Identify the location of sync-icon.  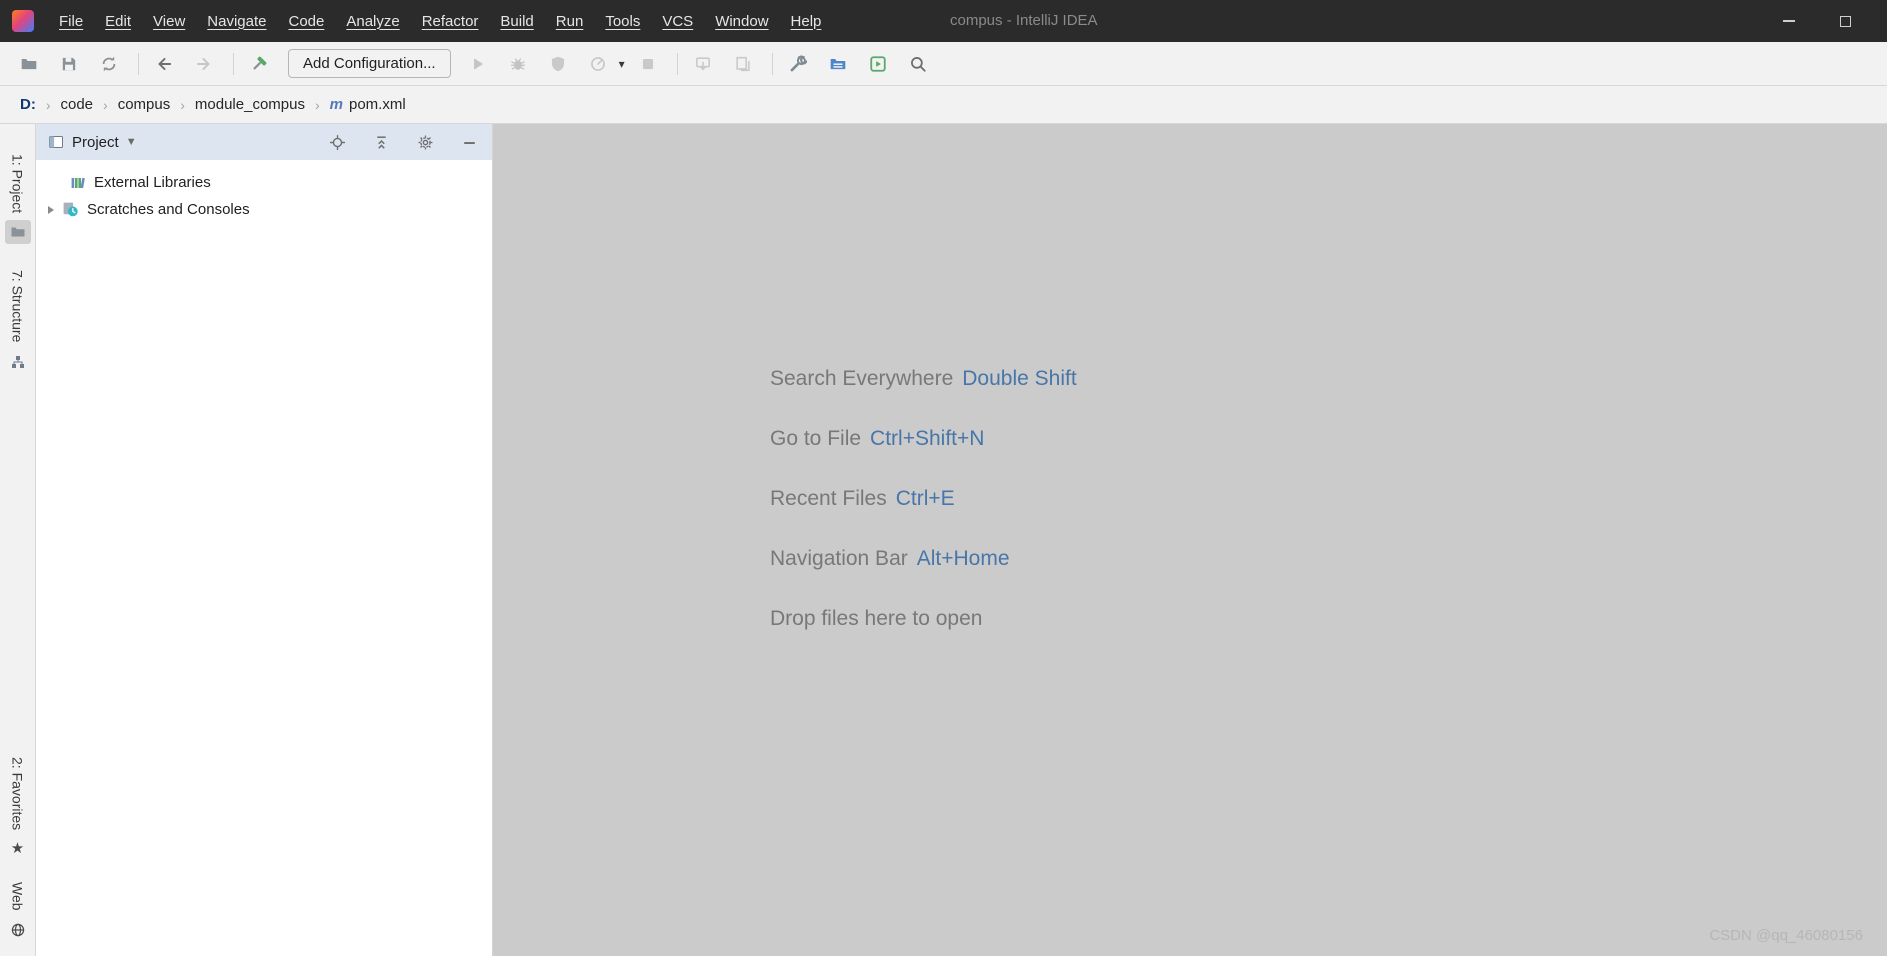
(109, 63).